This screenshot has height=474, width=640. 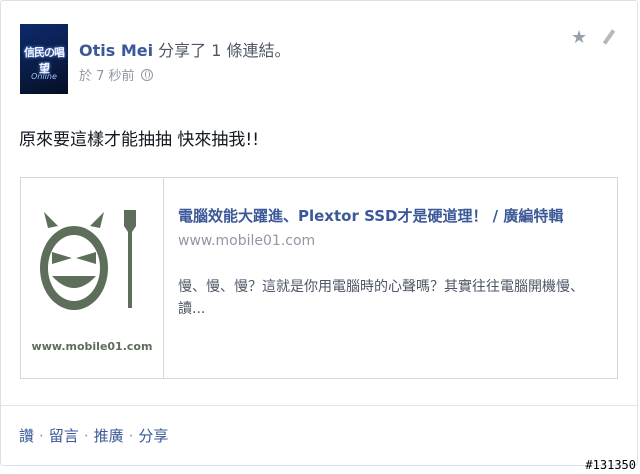 What do you see at coordinates (107, 74) in the screenshot?
I see `timestamp-link: 於 7 秒前` at bounding box center [107, 74].